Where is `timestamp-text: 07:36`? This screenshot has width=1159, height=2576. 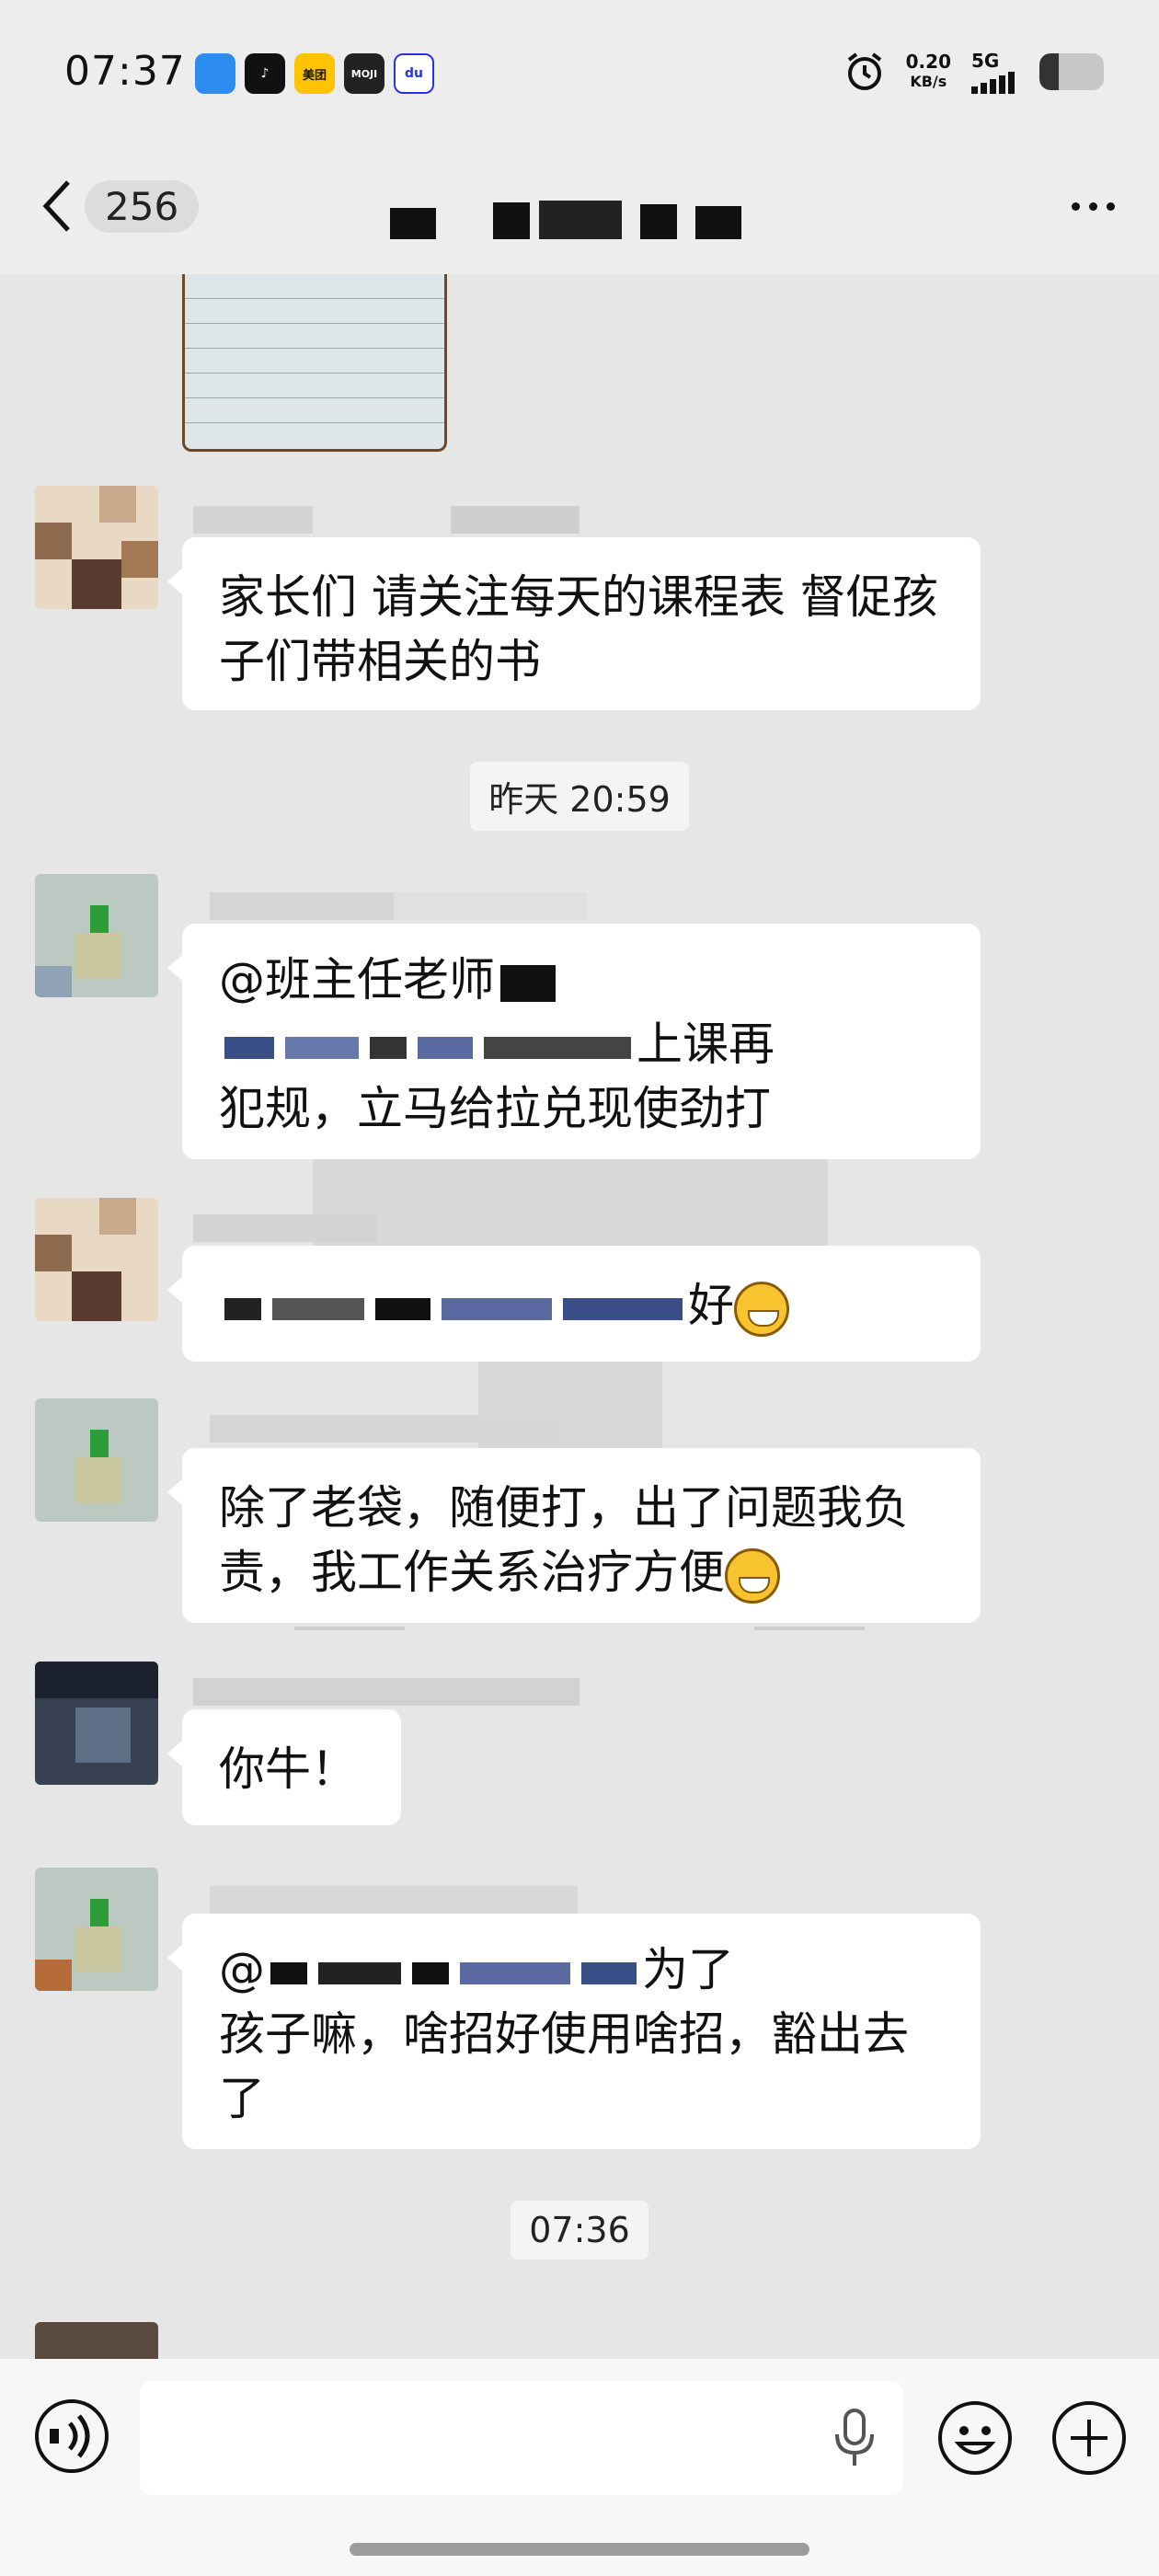
timestamp-text: 07:36 is located at coordinates (579, 2230).